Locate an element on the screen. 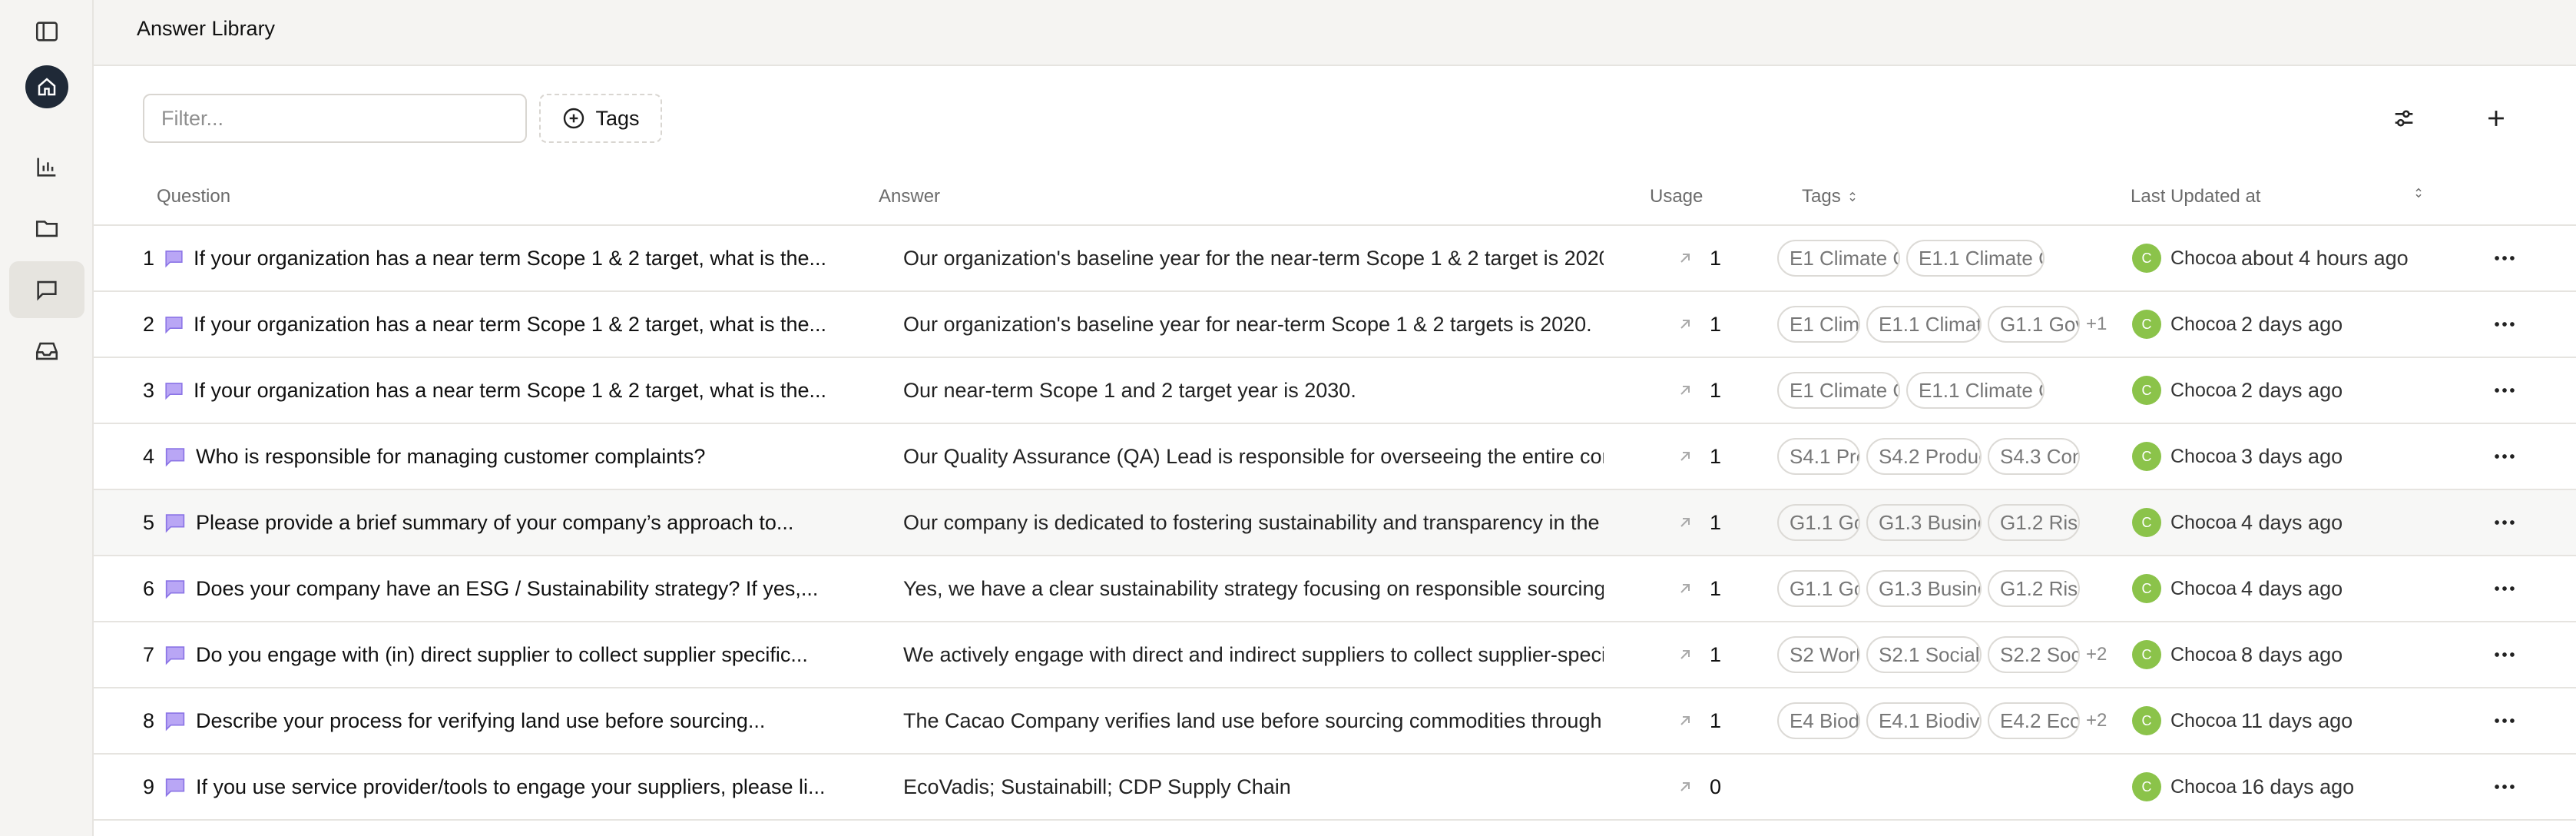 This screenshot has width=2576, height=836. row-number: 1 is located at coordinates (149, 258).